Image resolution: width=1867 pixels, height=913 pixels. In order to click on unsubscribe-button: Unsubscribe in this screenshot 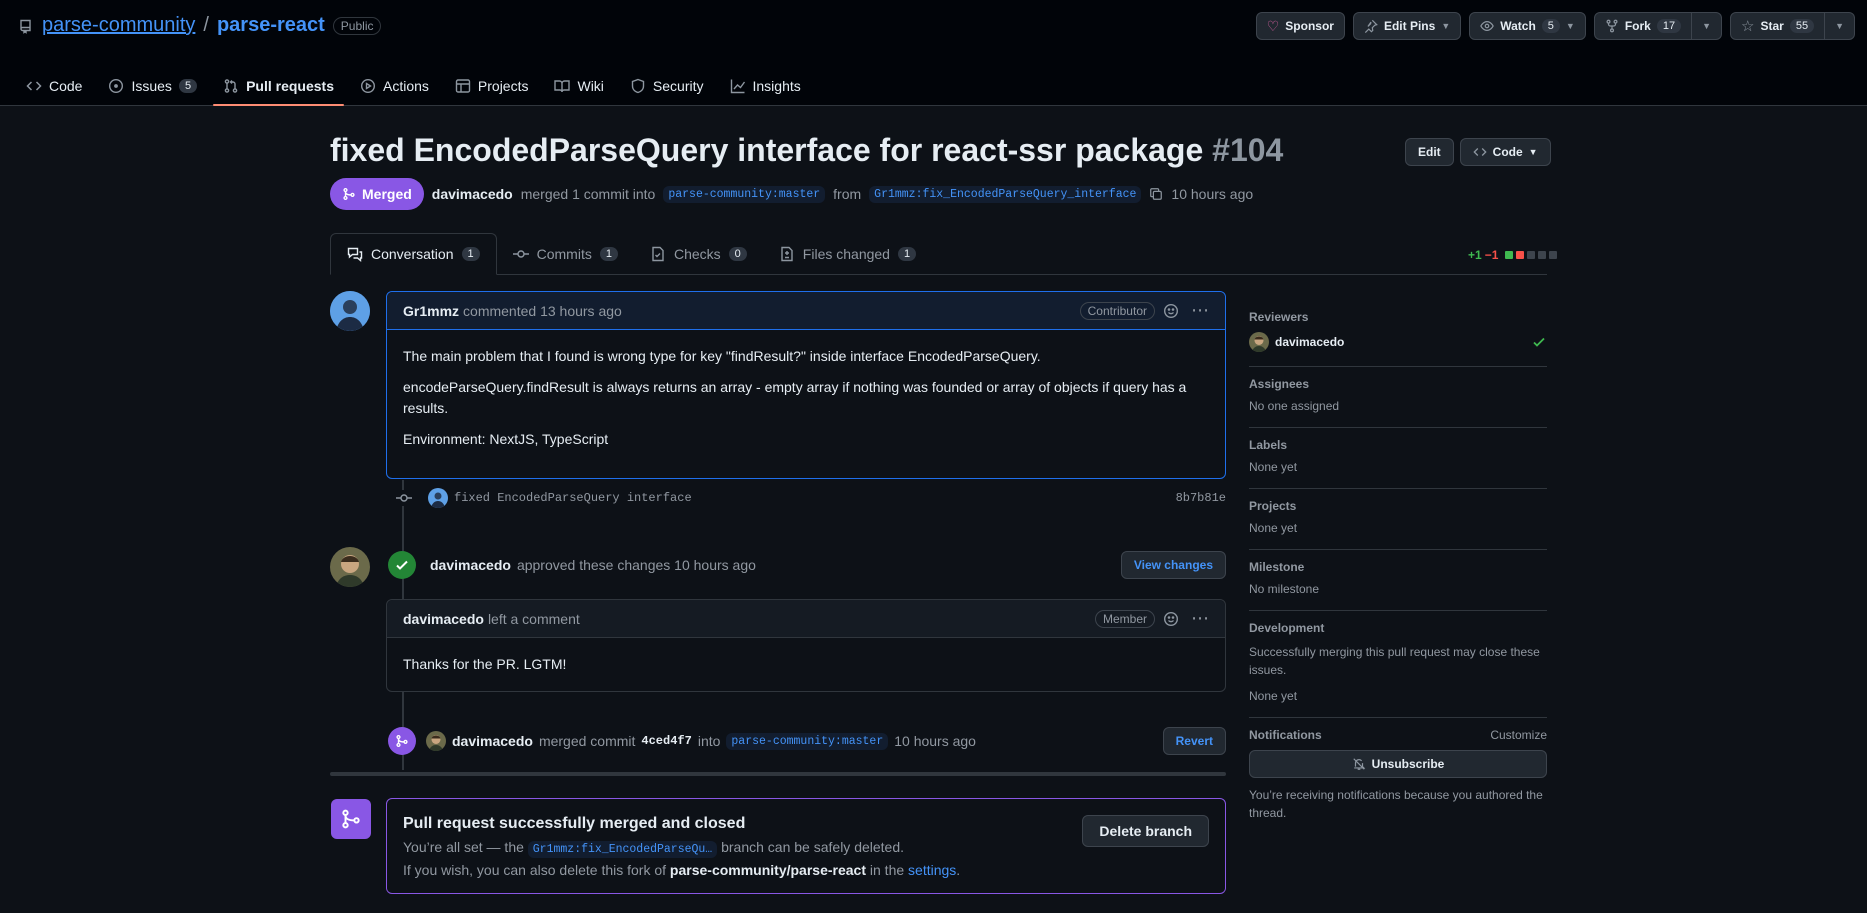, I will do `click(1398, 764)`.